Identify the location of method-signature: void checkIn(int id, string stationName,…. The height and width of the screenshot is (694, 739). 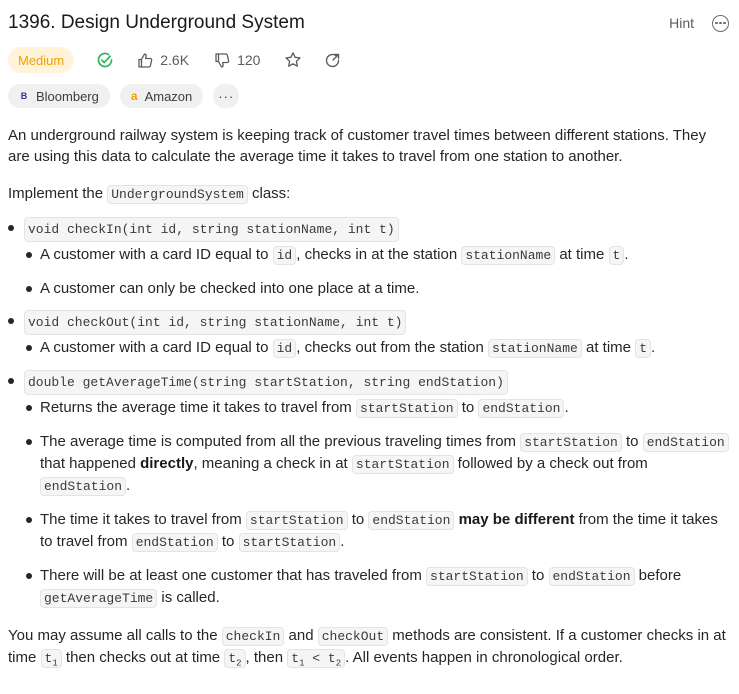
(211, 229).